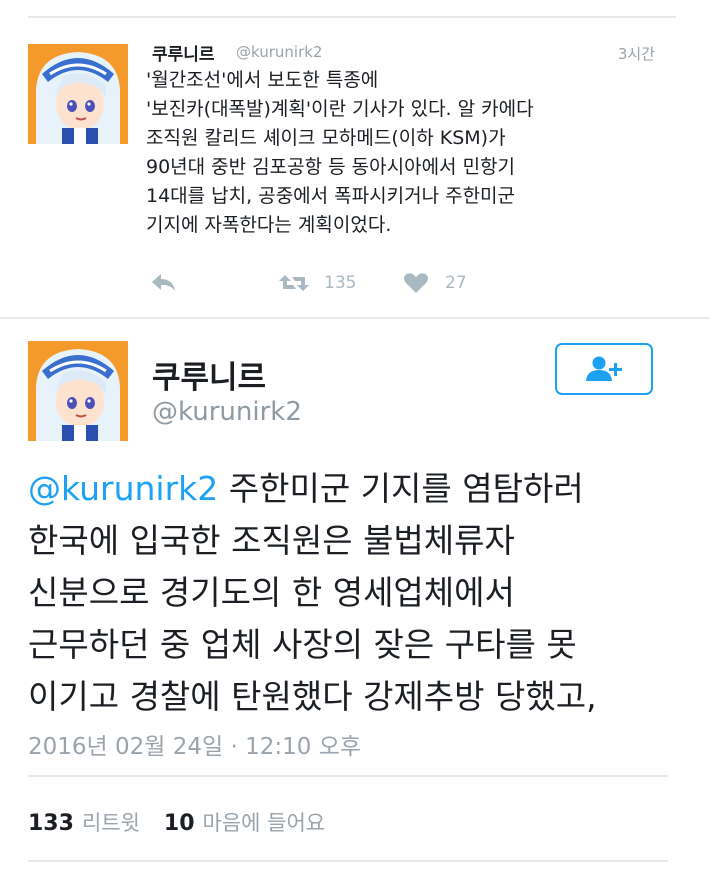  Describe the element at coordinates (416, 283) in the screenshot. I see `heart-icon` at that location.